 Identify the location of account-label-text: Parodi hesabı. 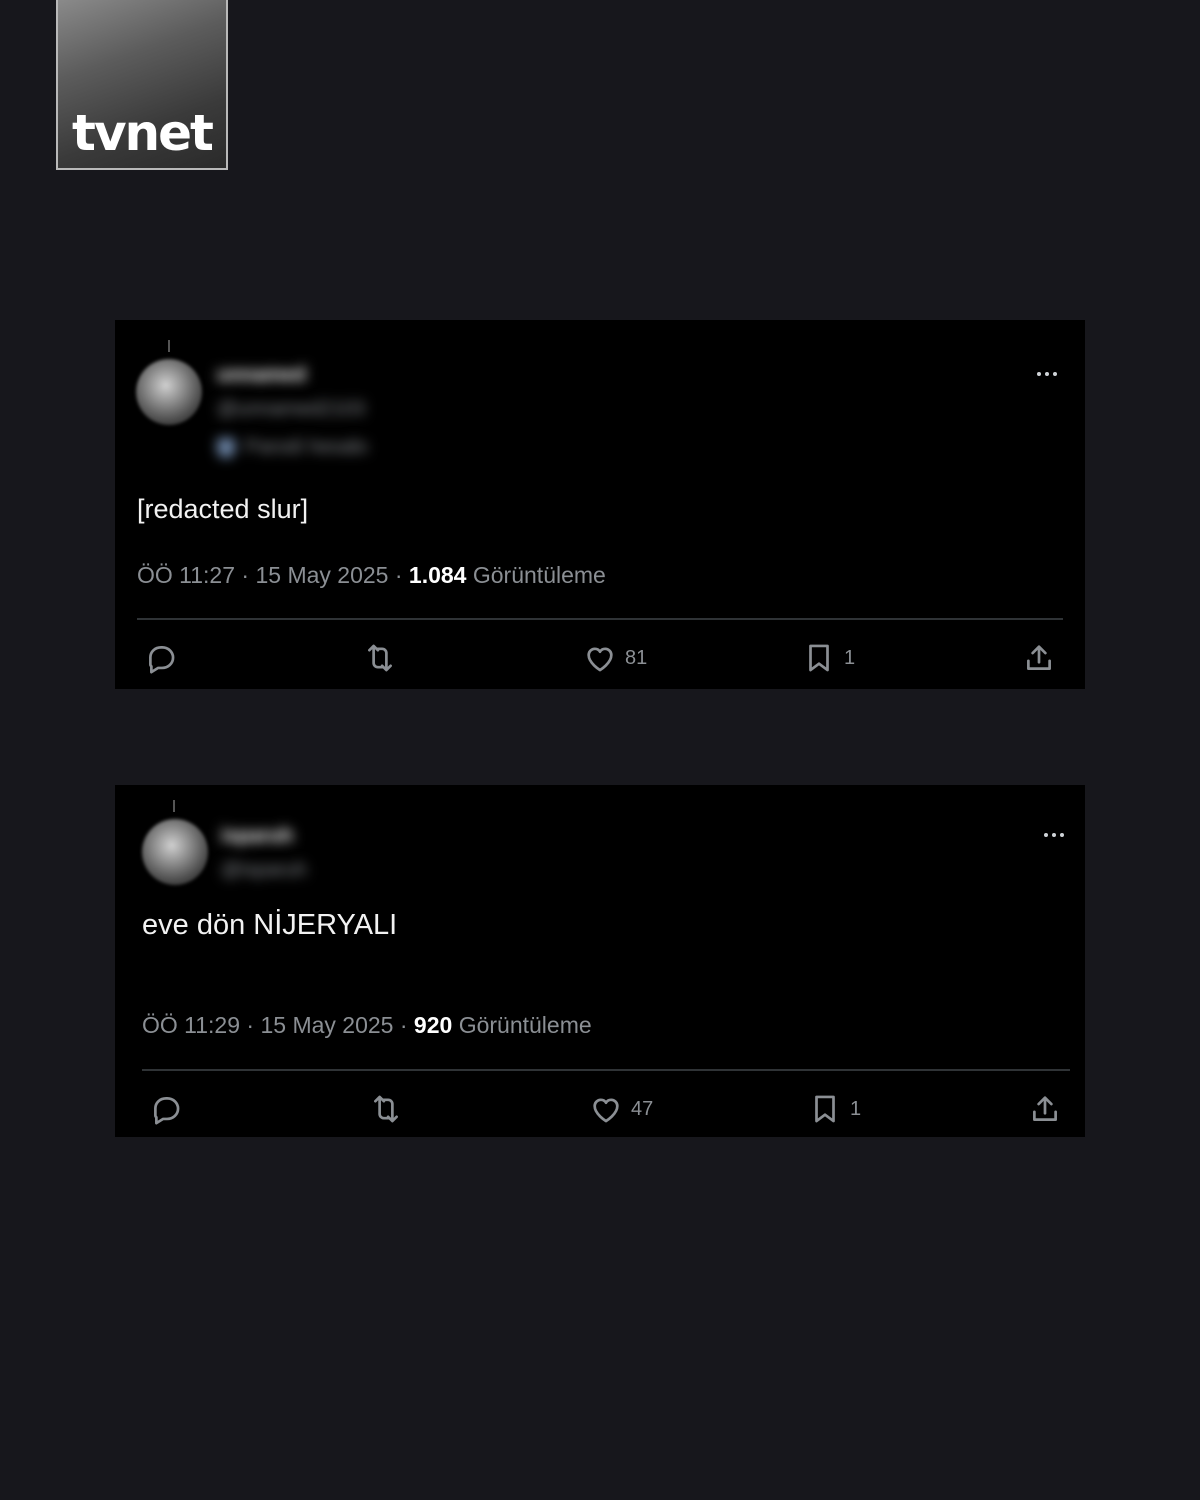
(307, 447).